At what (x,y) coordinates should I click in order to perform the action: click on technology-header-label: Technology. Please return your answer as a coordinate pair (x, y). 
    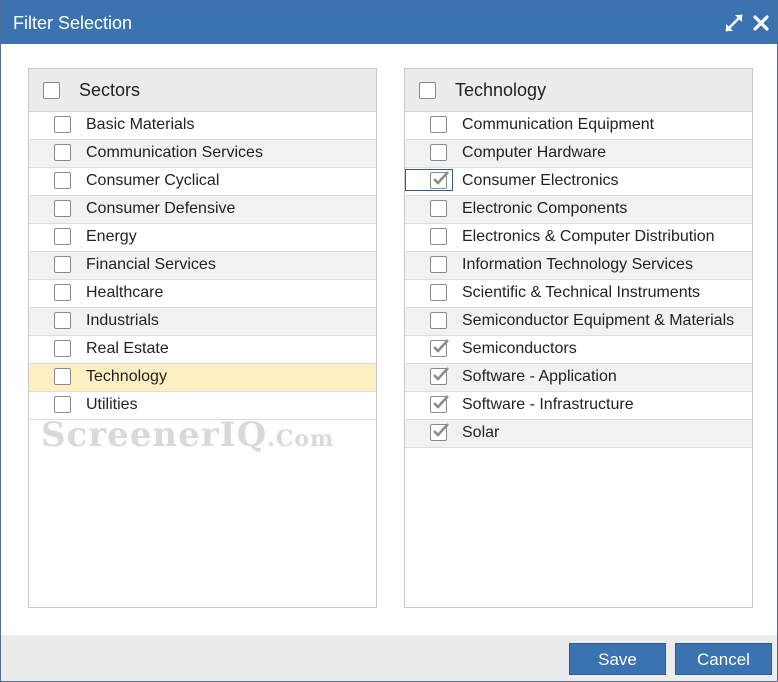
    Looking at the image, I should click on (501, 90).